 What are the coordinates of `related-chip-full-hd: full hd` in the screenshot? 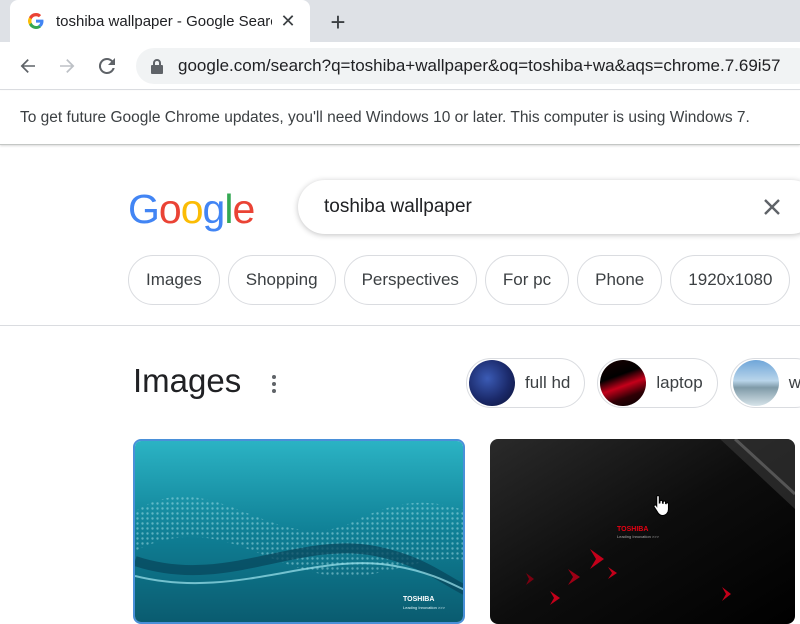 It's located at (526, 383).